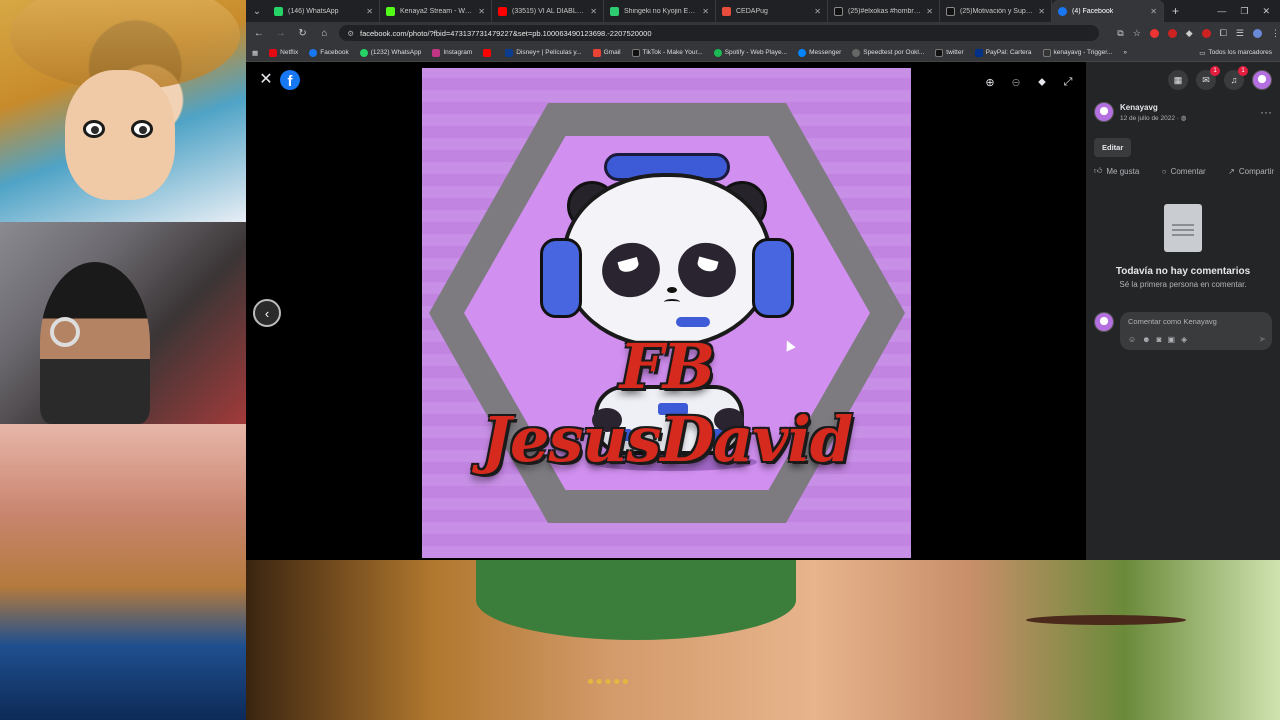 Image resolution: width=1280 pixels, height=720 pixels. Describe the element at coordinates (1251, 171) in the screenshot. I see `share-button: ↗ Compartir` at that location.